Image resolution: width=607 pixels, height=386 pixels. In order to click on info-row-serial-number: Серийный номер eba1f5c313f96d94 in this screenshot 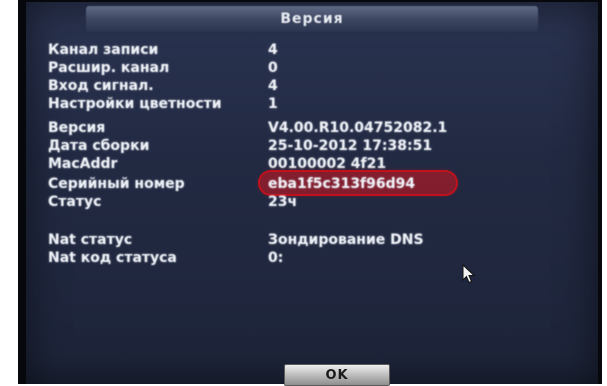, I will do `click(318, 183)`.